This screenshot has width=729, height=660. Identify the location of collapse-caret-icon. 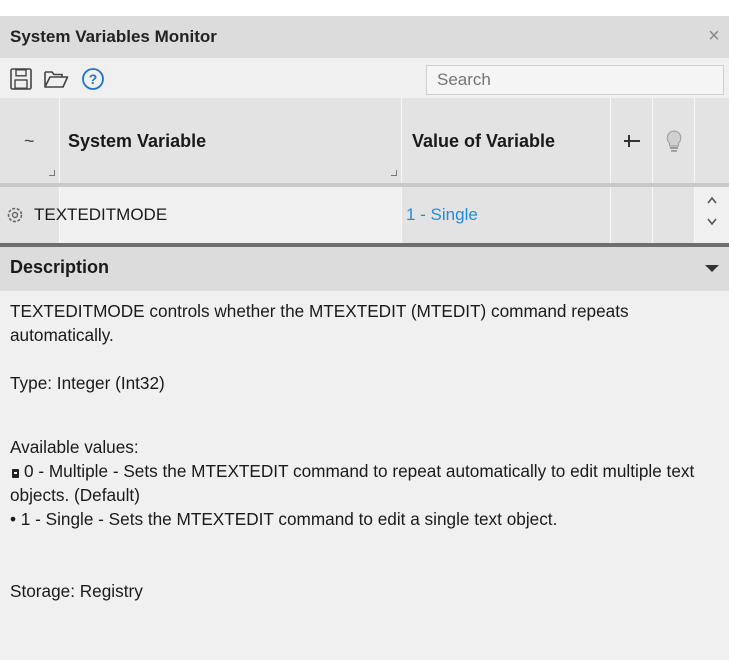
(712, 268).